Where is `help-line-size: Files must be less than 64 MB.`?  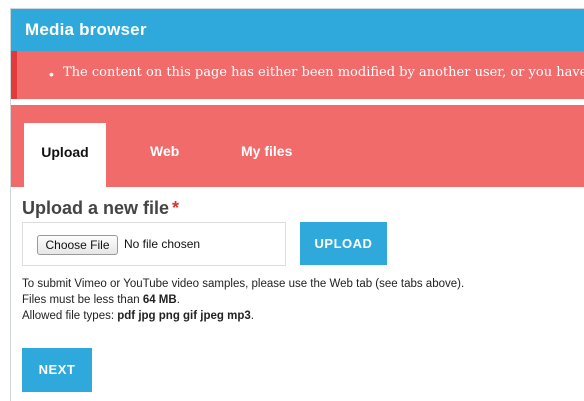 help-line-size: Files must be less than 64 MB. is located at coordinates (243, 300).